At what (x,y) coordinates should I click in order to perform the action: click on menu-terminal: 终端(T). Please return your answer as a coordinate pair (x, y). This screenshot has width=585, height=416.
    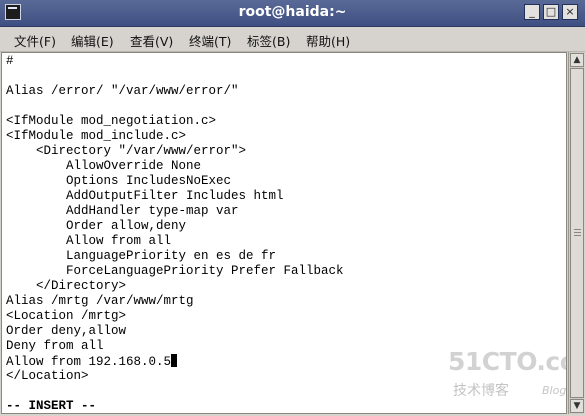
    Looking at the image, I should click on (210, 40).